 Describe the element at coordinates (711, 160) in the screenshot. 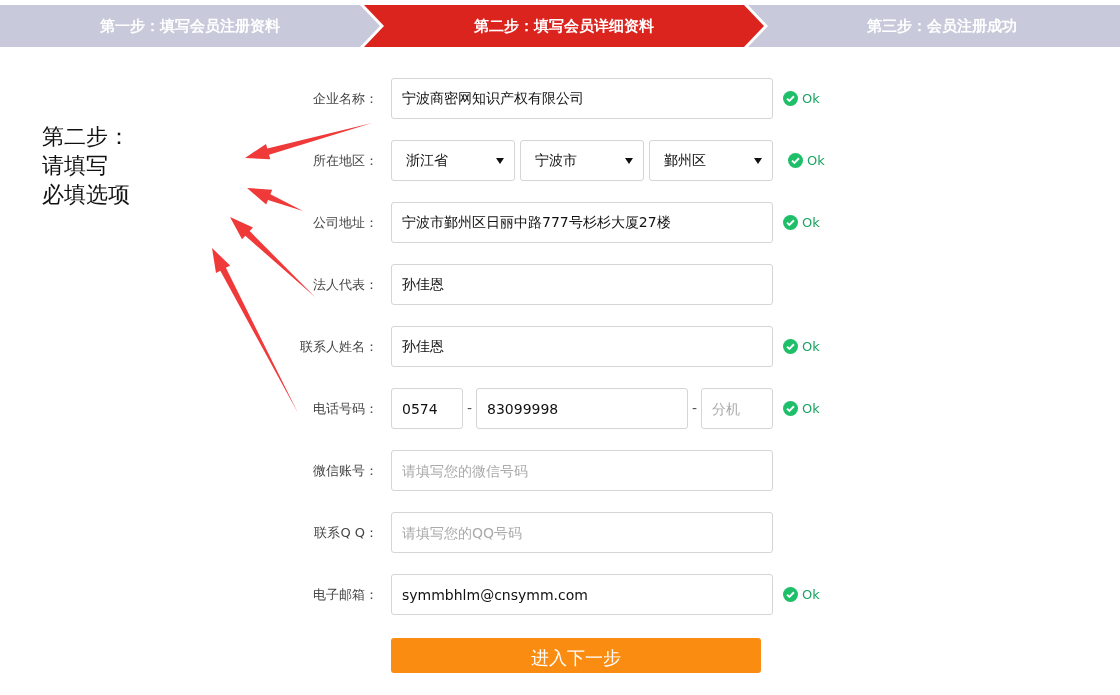

I see `region-select: 鄞州区` at that location.